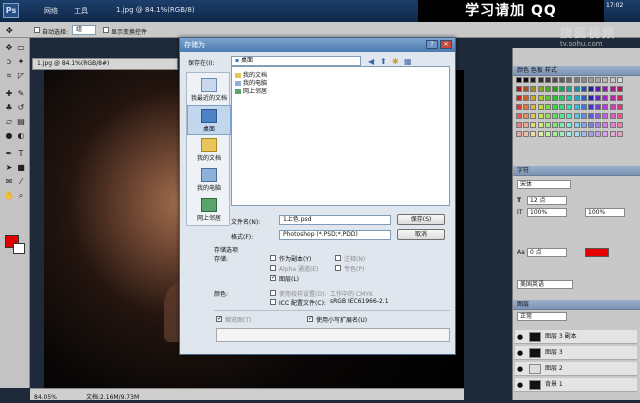 This screenshot has width=640, height=403. Describe the element at coordinates (45, 397) in the screenshot. I see `zoom-level: 84.05%` at that location.